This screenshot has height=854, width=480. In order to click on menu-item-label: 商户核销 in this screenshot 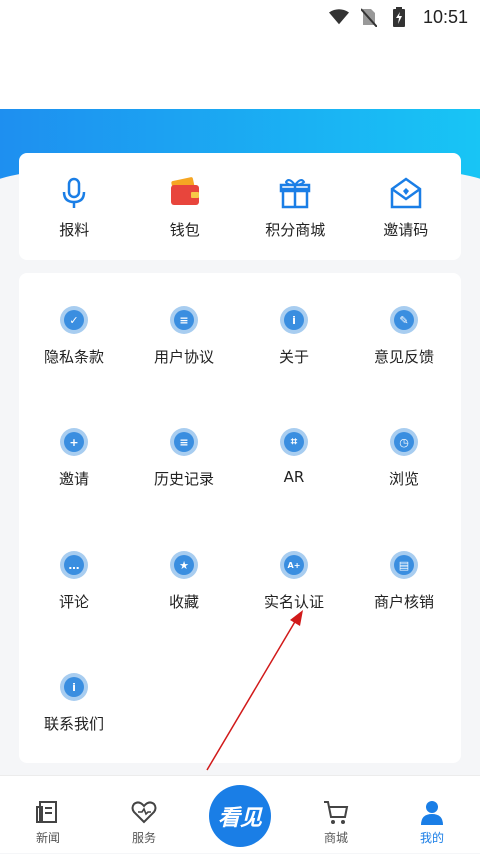, I will do `click(403, 602)`.